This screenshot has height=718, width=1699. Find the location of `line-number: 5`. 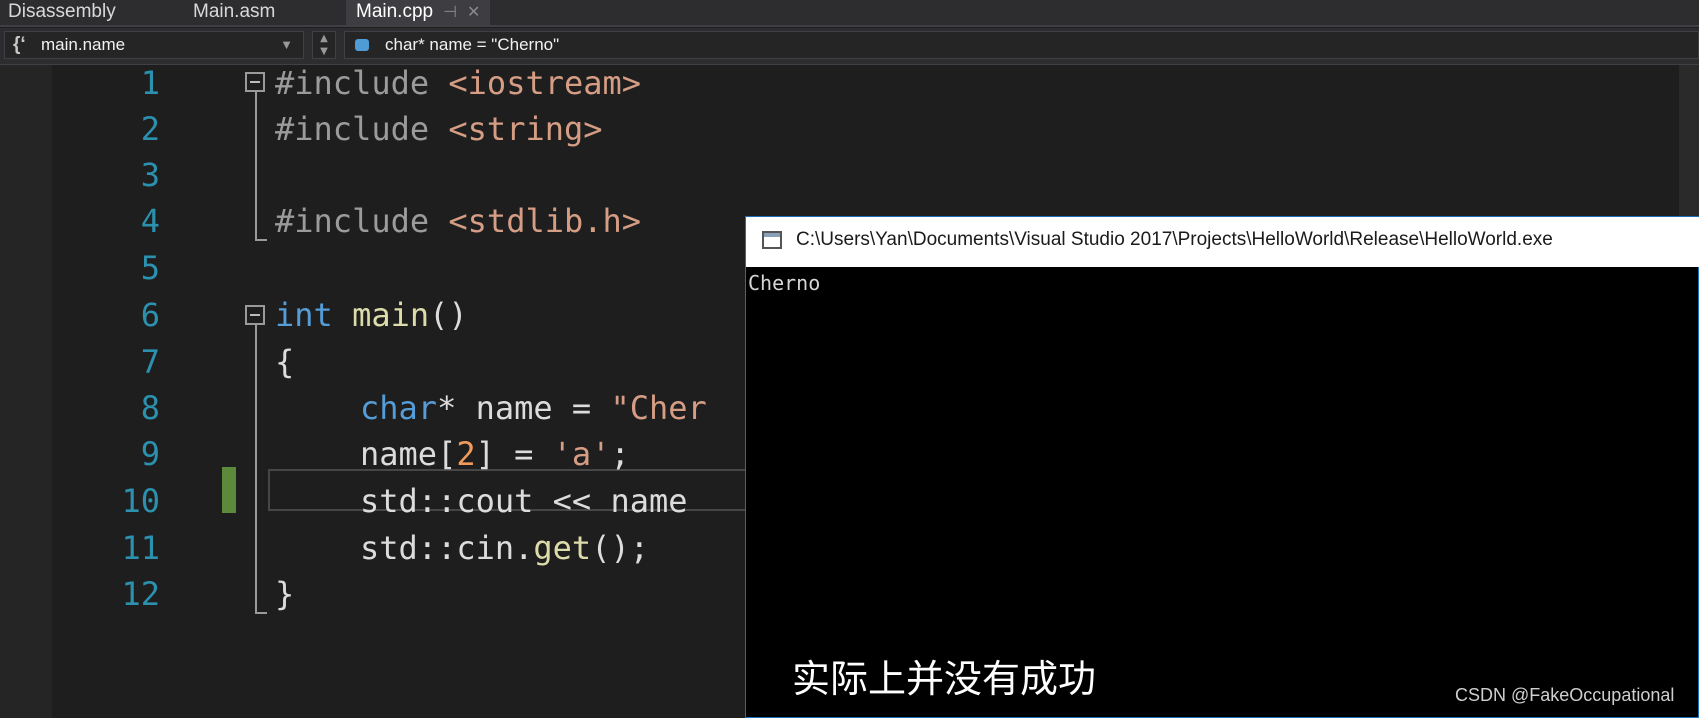

line-number: 5 is located at coordinates (150, 268).